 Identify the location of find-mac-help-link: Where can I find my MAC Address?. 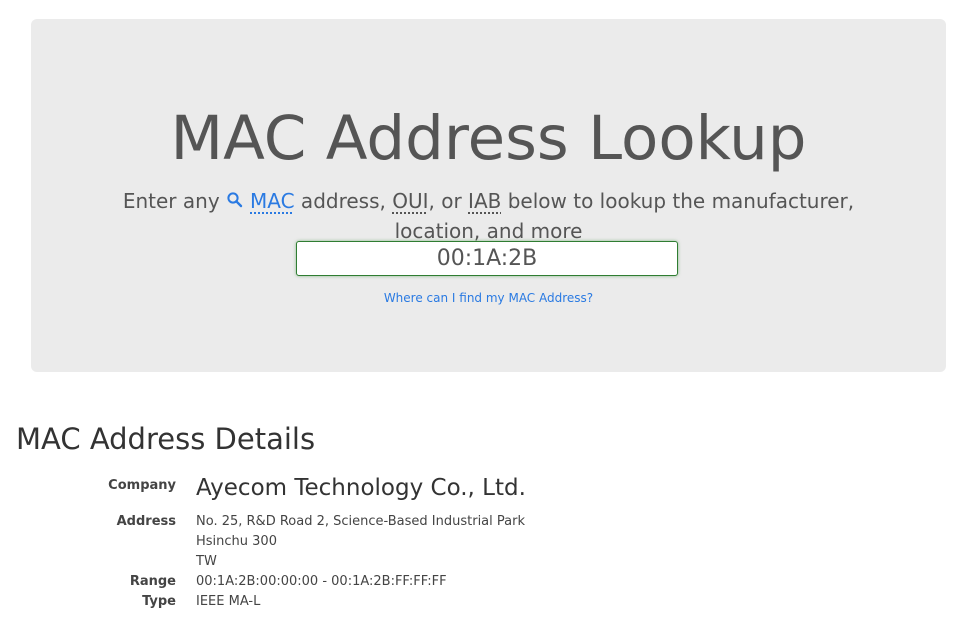
(488, 298).